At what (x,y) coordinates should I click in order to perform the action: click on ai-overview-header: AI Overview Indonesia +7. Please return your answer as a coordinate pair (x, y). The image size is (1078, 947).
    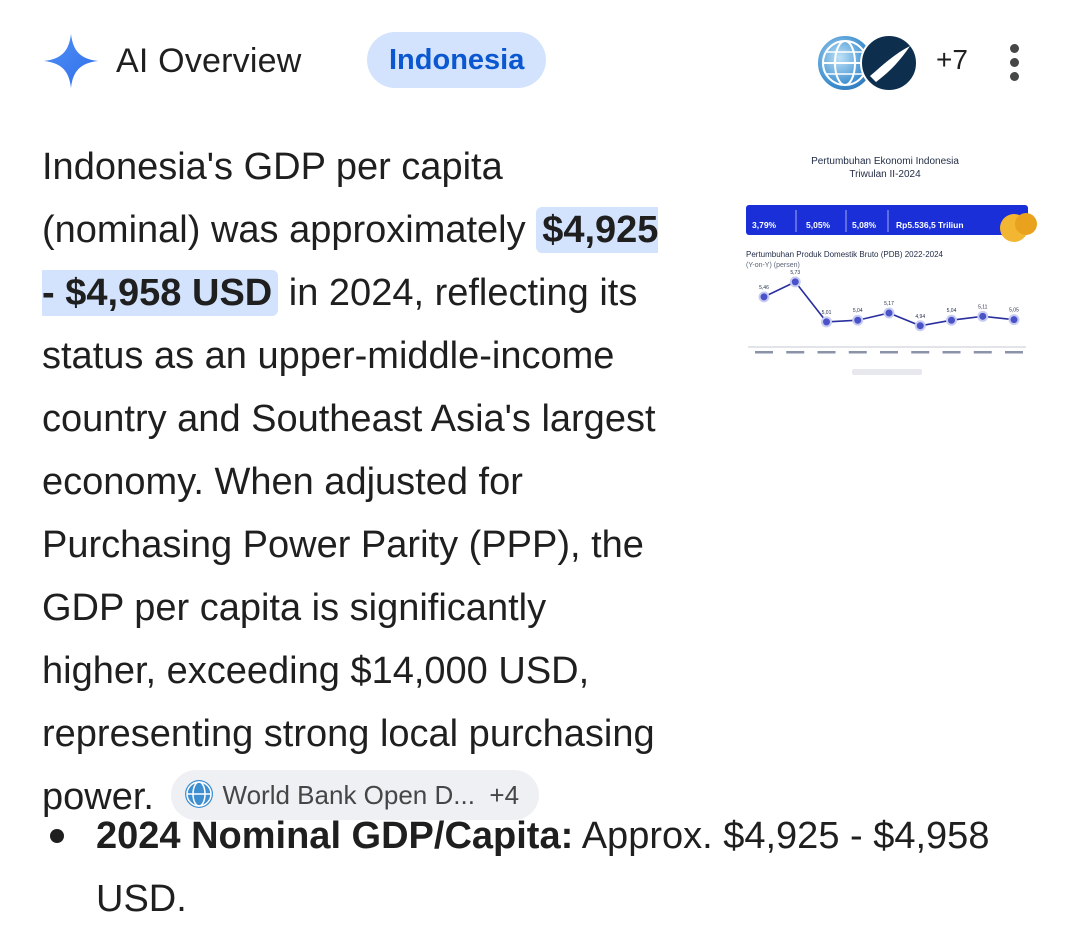
    Looking at the image, I should click on (540, 61).